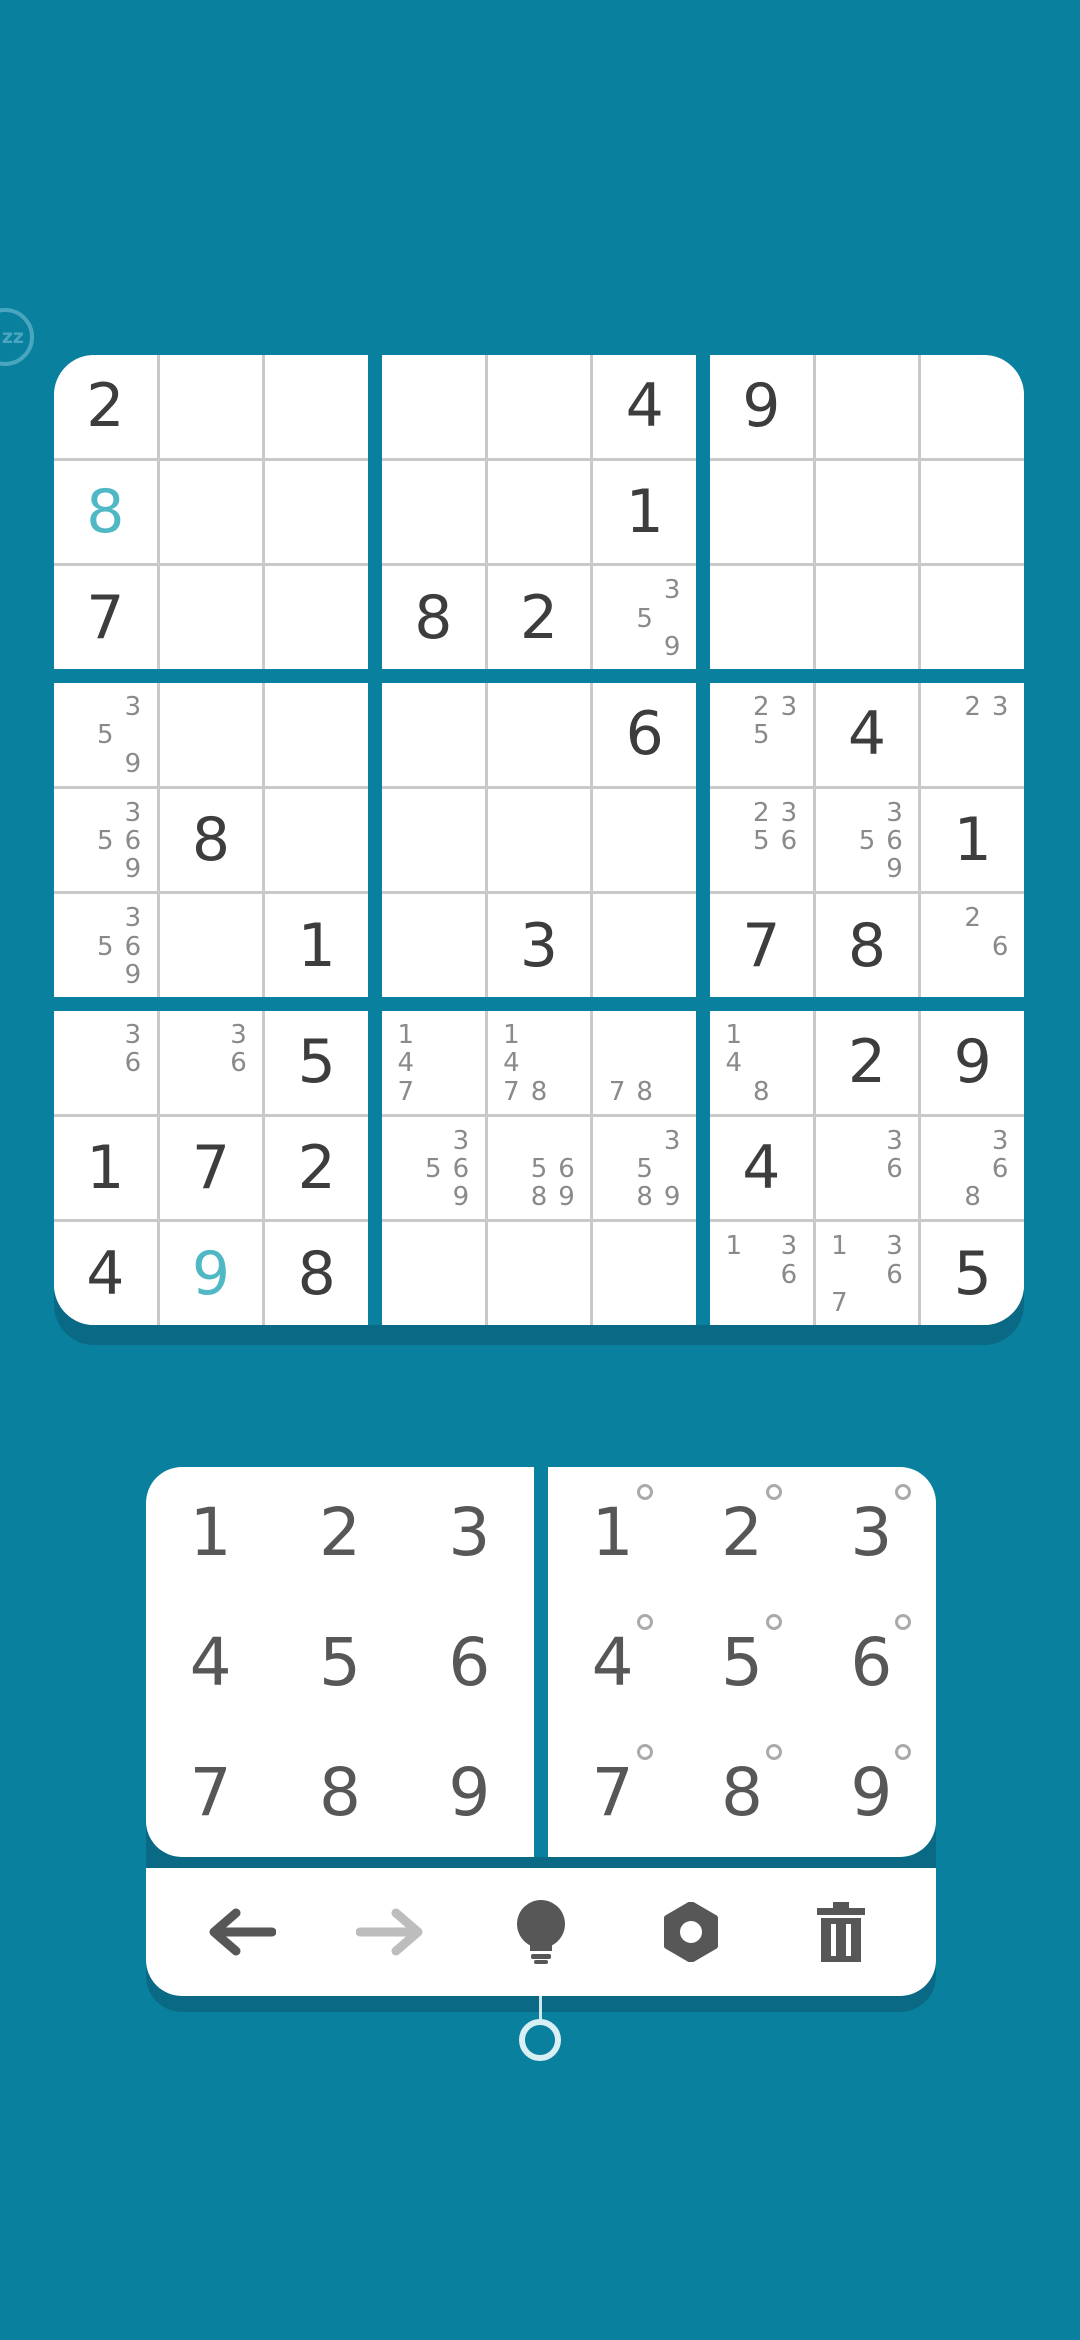 This screenshot has width=1080, height=2340. What do you see at coordinates (539, 945) in the screenshot?
I see `board-cell: 3` at bounding box center [539, 945].